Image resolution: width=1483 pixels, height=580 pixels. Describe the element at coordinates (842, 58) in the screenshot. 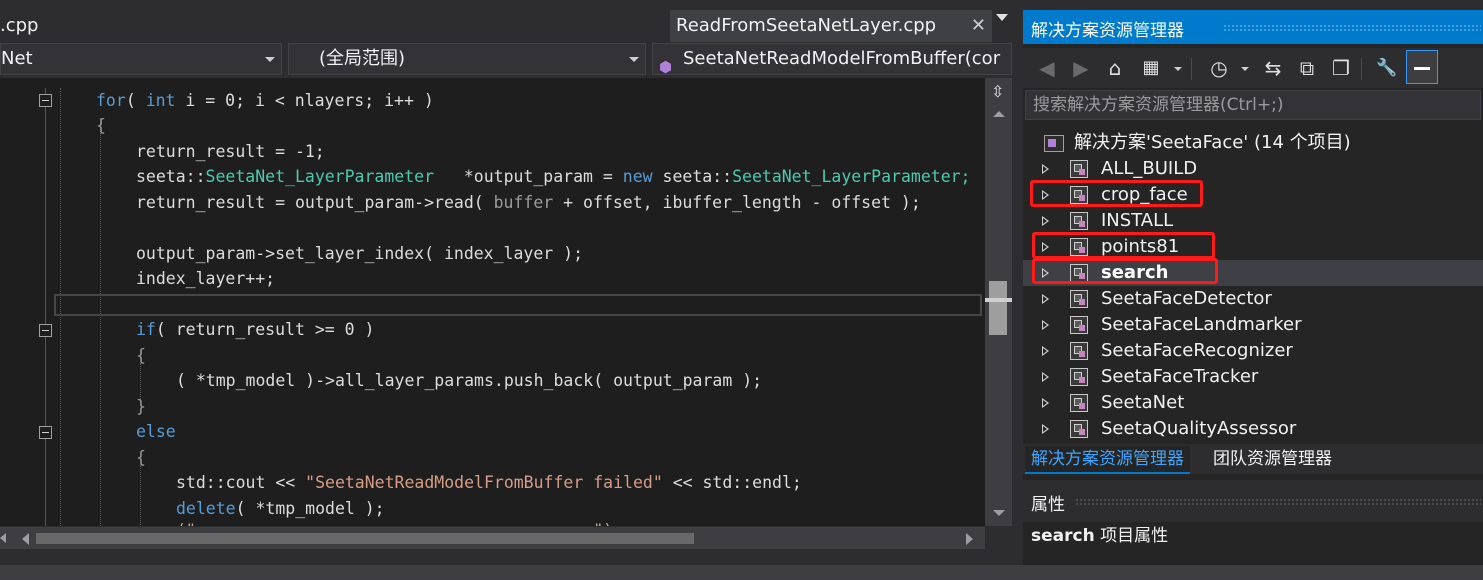

I see `function-combo-value: SeetaNetReadModelFromBuffer(cor` at that location.